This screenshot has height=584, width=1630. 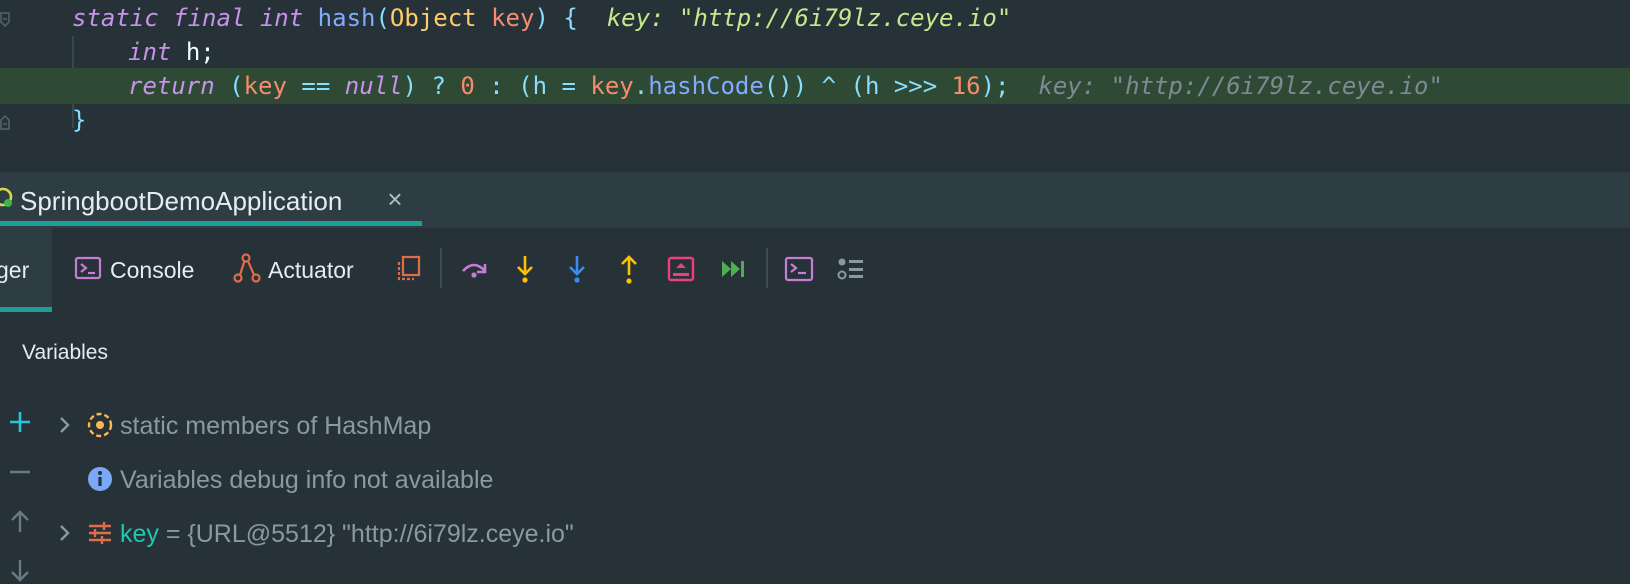 What do you see at coordinates (7, 197) in the screenshot?
I see `spring-app-icon` at bounding box center [7, 197].